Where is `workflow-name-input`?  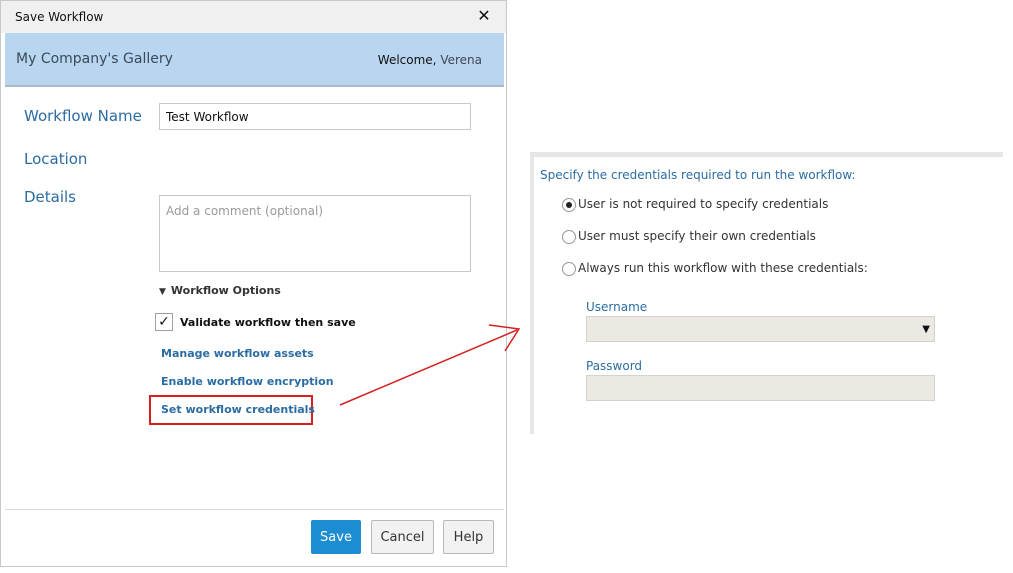 workflow-name-input is located at coordinates (315, 116).